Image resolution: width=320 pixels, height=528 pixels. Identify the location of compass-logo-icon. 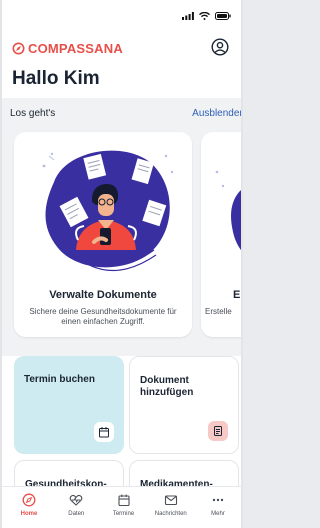
(18, 48).